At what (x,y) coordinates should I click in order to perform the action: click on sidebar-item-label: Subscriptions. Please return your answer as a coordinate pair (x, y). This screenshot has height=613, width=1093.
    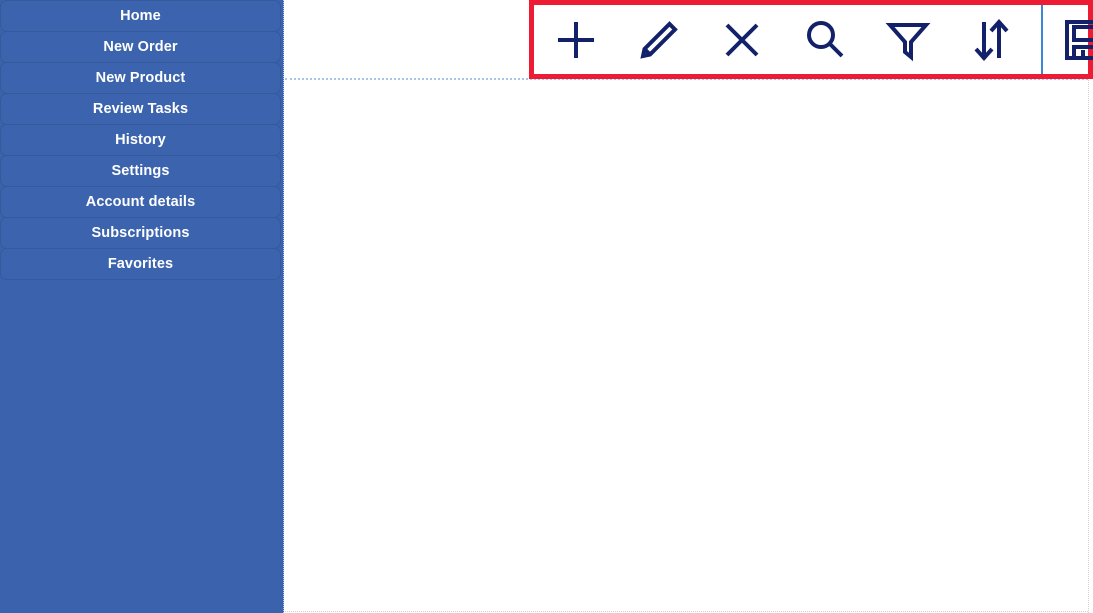
    Looking at the image, I should click on (140, 232).